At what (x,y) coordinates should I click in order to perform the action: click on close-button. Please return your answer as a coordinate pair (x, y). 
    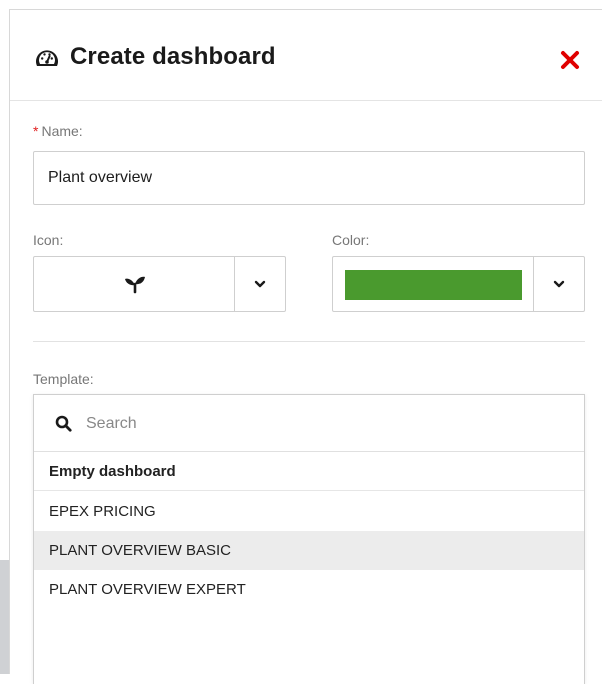
    Looking at the image, I should click on (570, 60).